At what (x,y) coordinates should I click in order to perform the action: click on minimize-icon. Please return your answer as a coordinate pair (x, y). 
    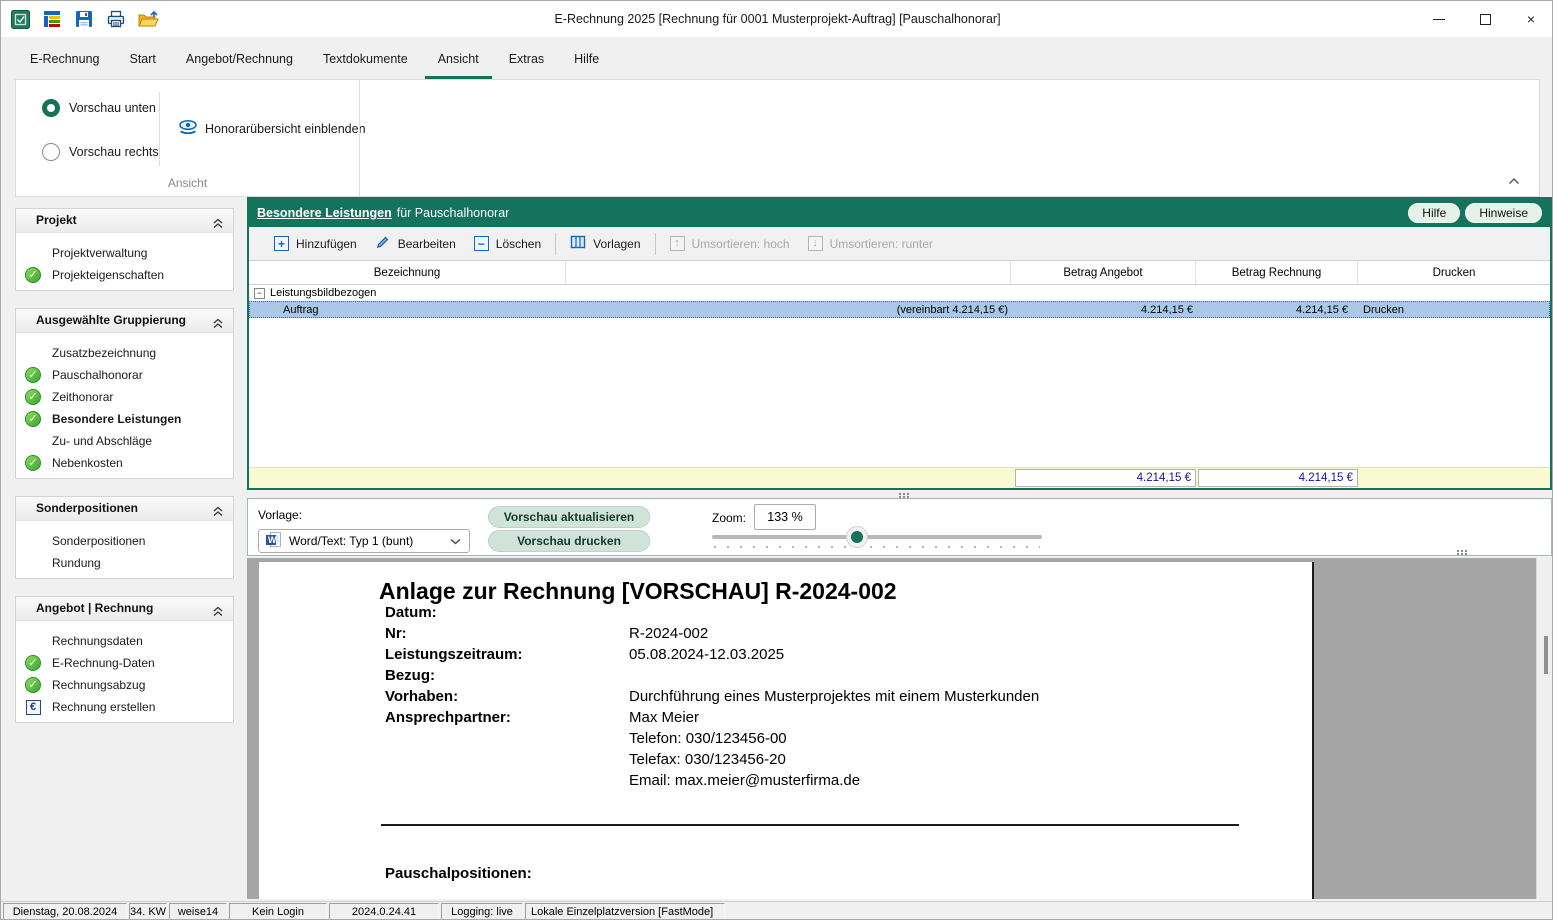
    Looking at the image, I should click on (1439, 19).